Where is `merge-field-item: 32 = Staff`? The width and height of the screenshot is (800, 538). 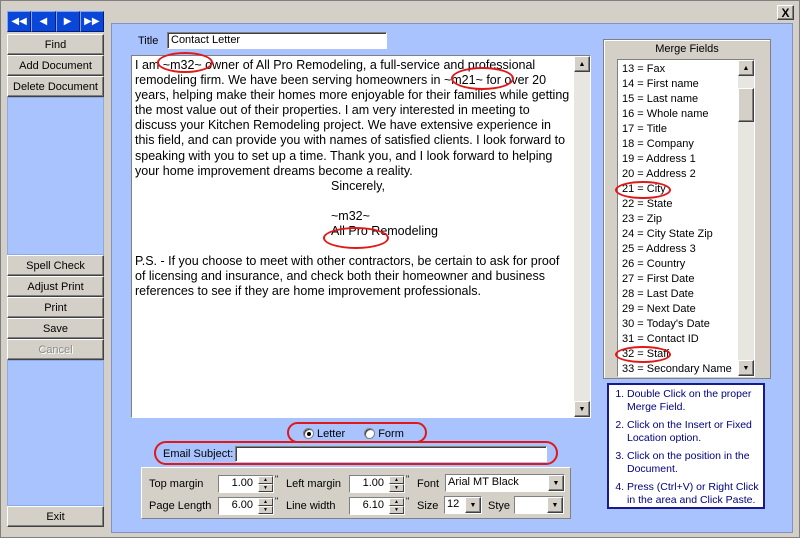 merge-field-item: 32 = Staff is located at coordinates (678, 354).